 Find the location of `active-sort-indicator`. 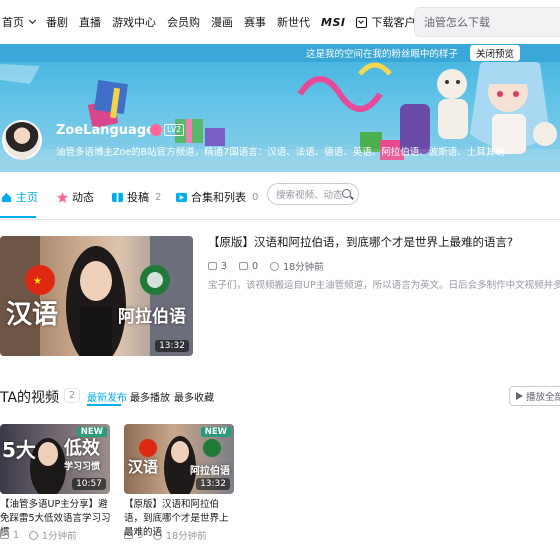

active-sort-indicator is located at coordinates (104, 405).